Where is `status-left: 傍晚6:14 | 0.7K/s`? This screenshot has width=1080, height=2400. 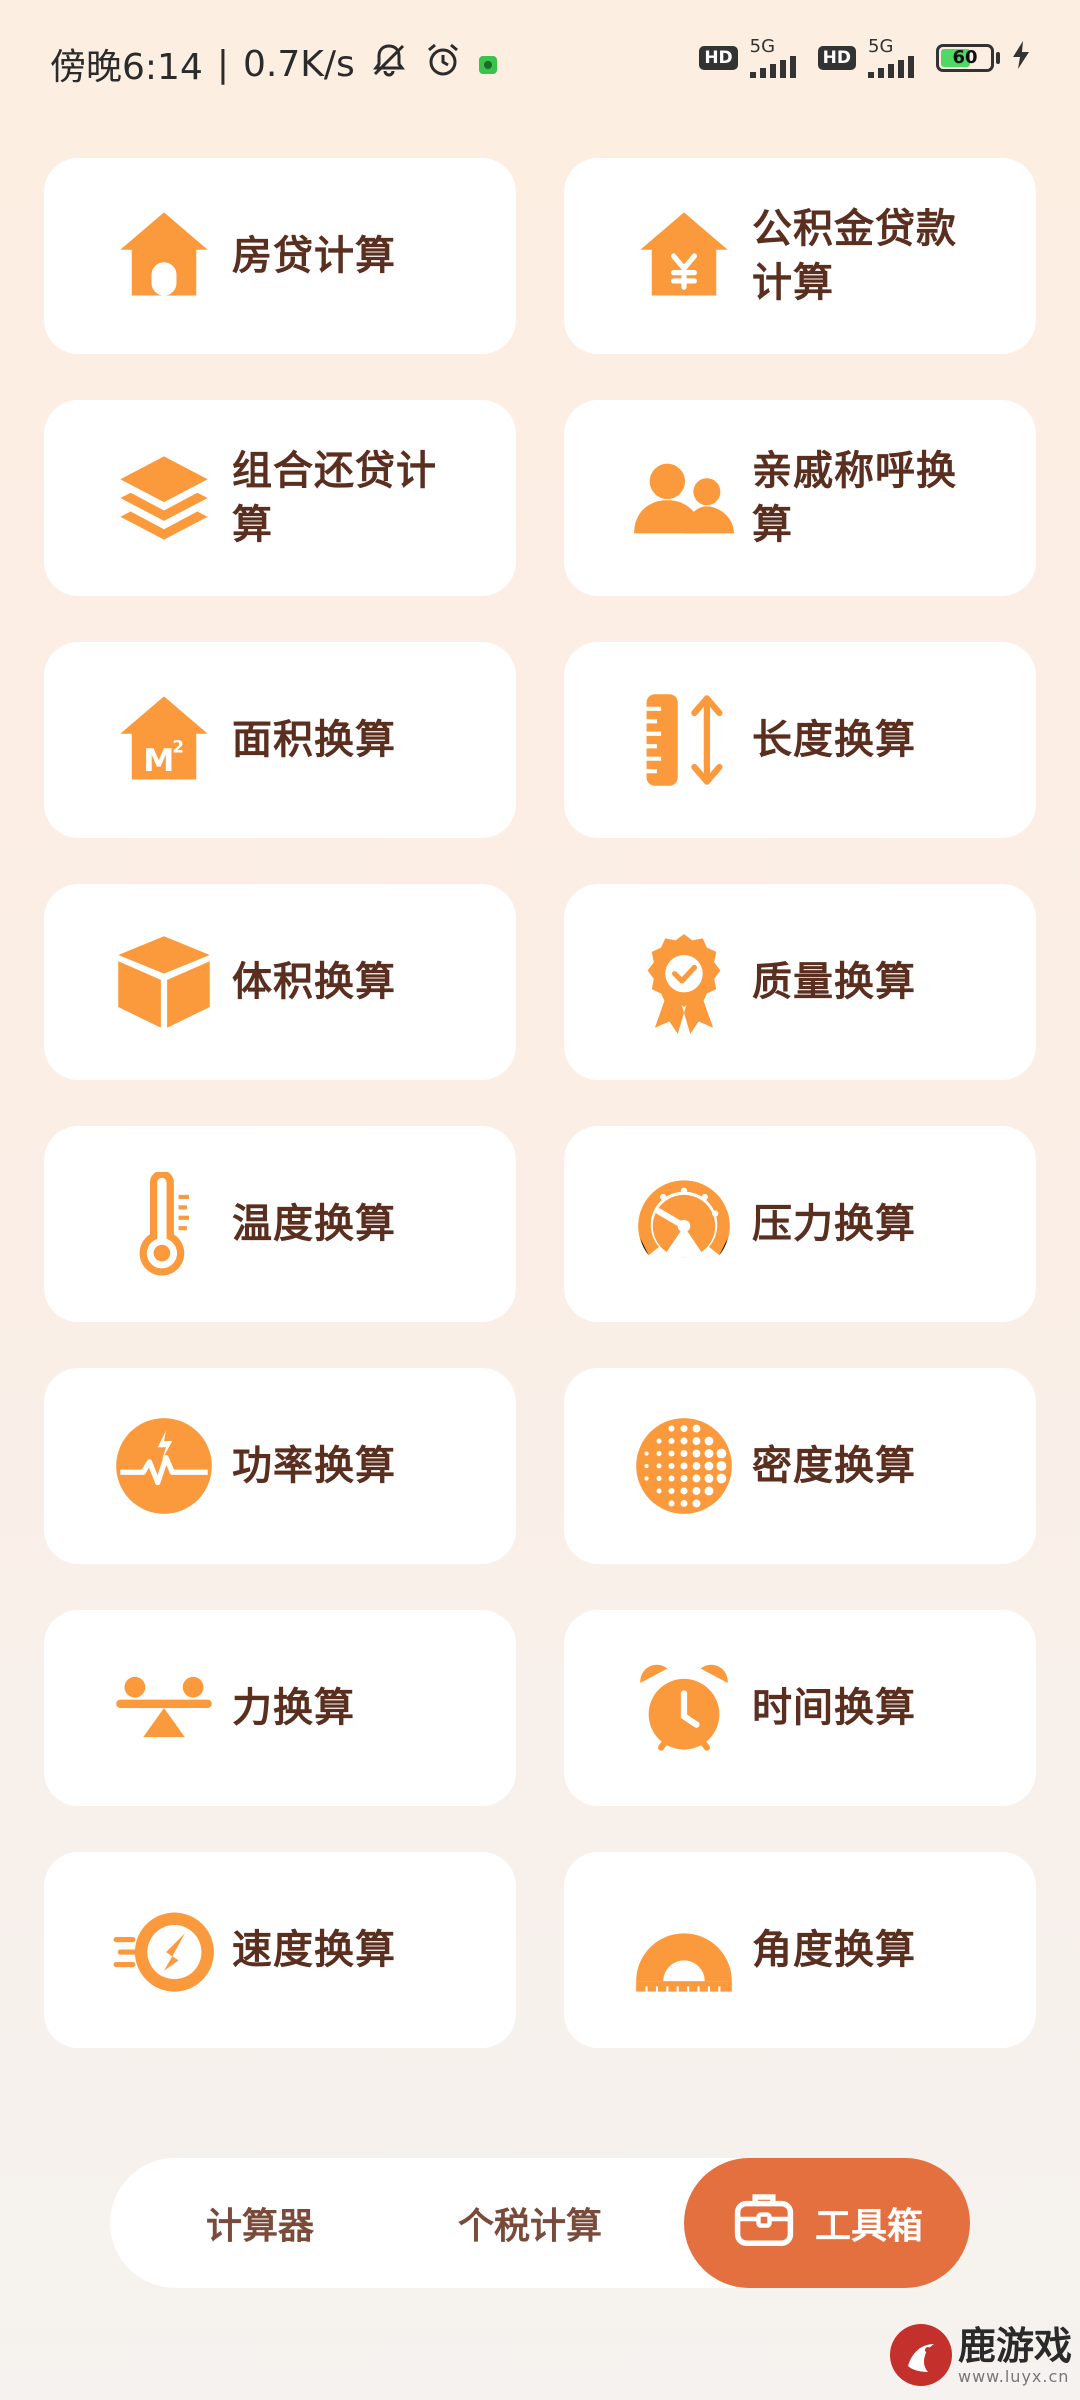
status-left: 傍晚6:14 | 0.7K/s is located at coordinates (274, 64).